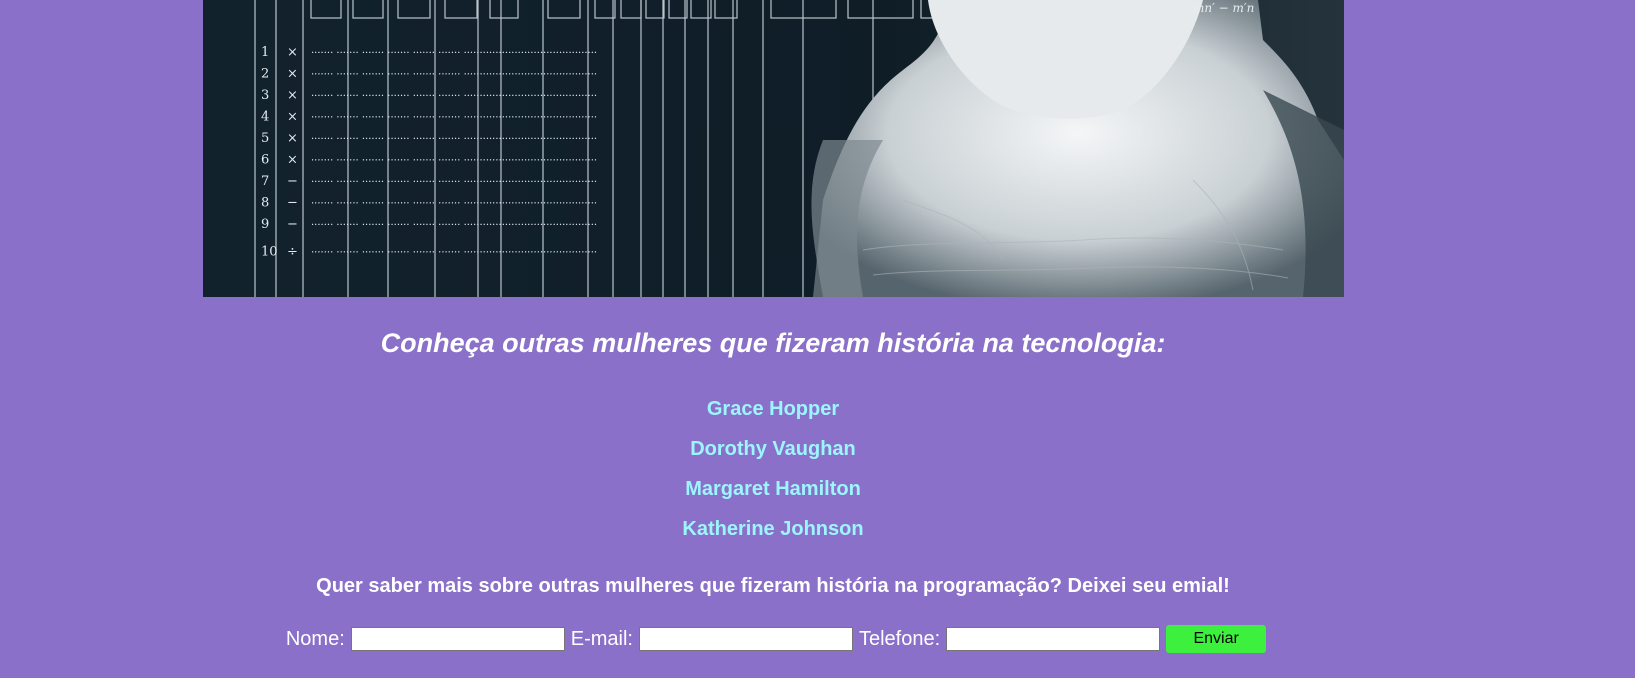  I want to click on diagram-row-number: 10, so click(269, 252).